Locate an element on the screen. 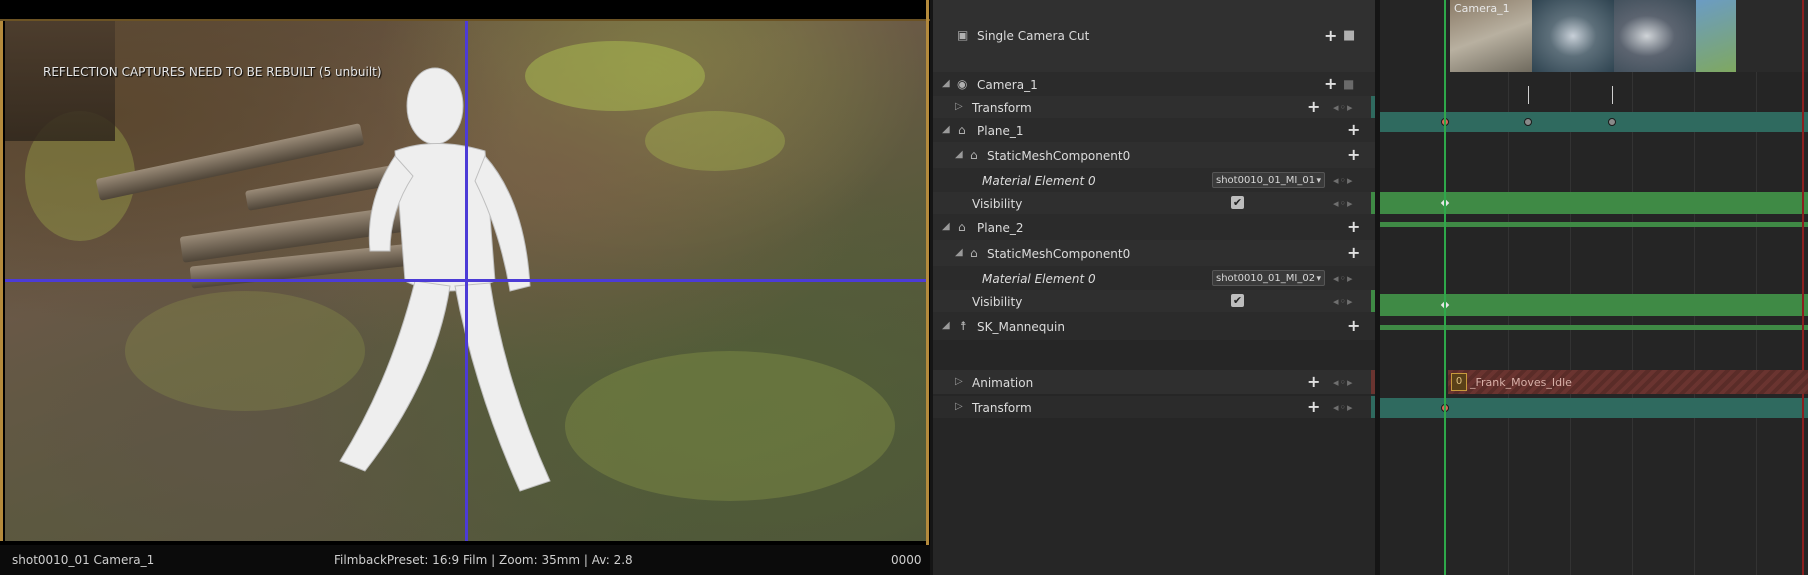 The width and height of the screenshot is (1808, 575). track-label: StaticMeshComponent0 is located at coordinates (1059, 156).